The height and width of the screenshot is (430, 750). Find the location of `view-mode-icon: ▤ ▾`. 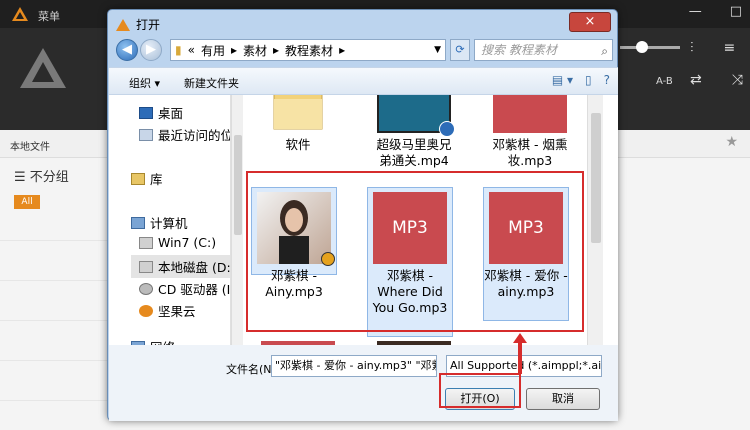

view-mode-icon: ▤ ▾ is located at coordinates (562, 80).